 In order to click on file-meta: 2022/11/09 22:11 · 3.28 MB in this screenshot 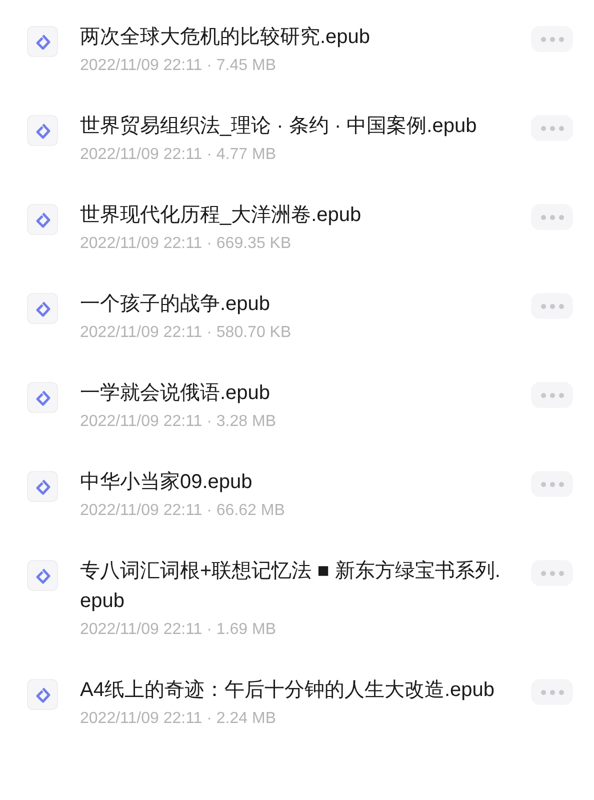, I will do `click(178, 422)`.